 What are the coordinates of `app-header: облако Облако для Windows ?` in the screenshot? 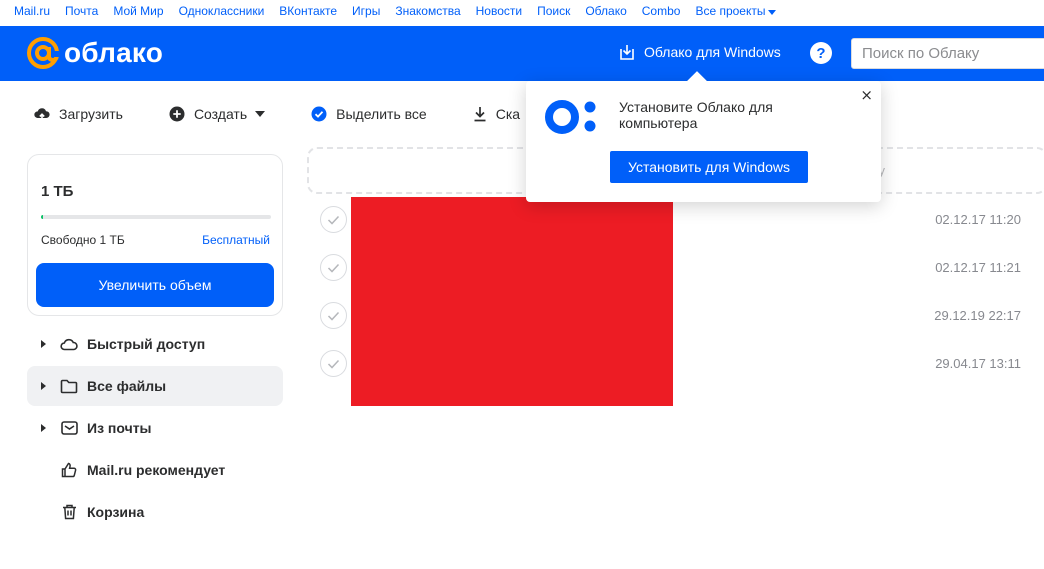 It's located at (522, 53).